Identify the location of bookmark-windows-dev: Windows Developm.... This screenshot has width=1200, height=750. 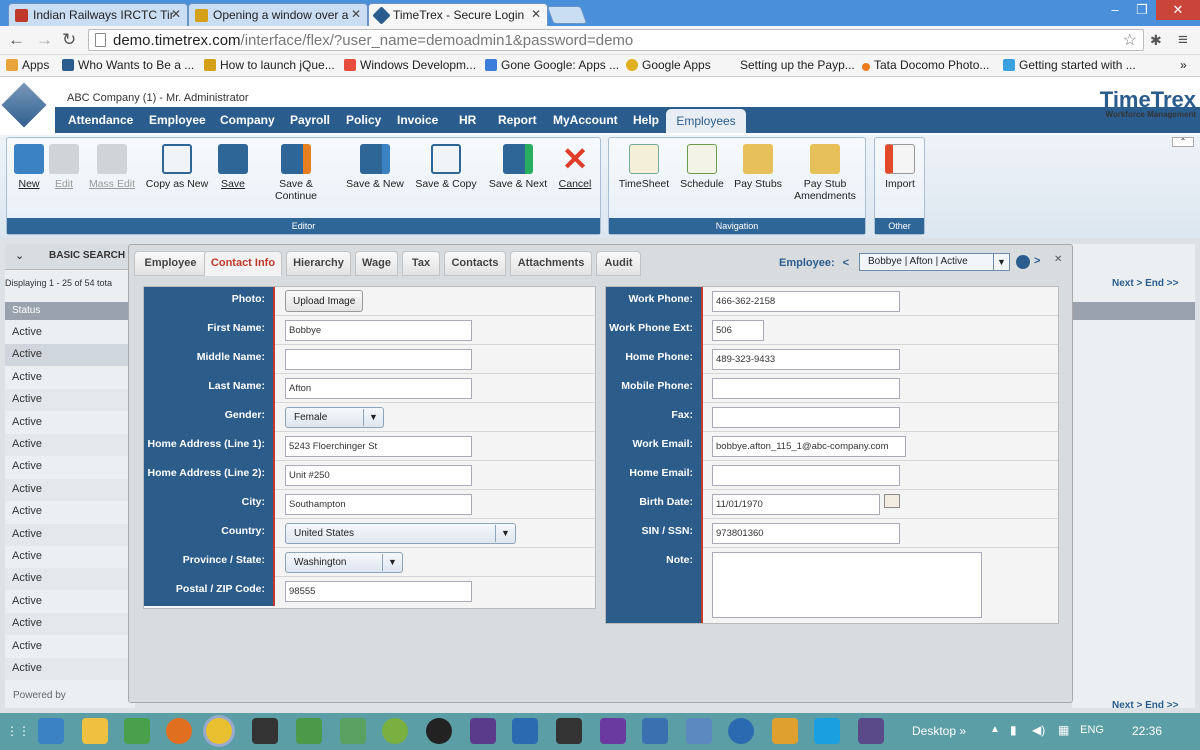
(410, 65).